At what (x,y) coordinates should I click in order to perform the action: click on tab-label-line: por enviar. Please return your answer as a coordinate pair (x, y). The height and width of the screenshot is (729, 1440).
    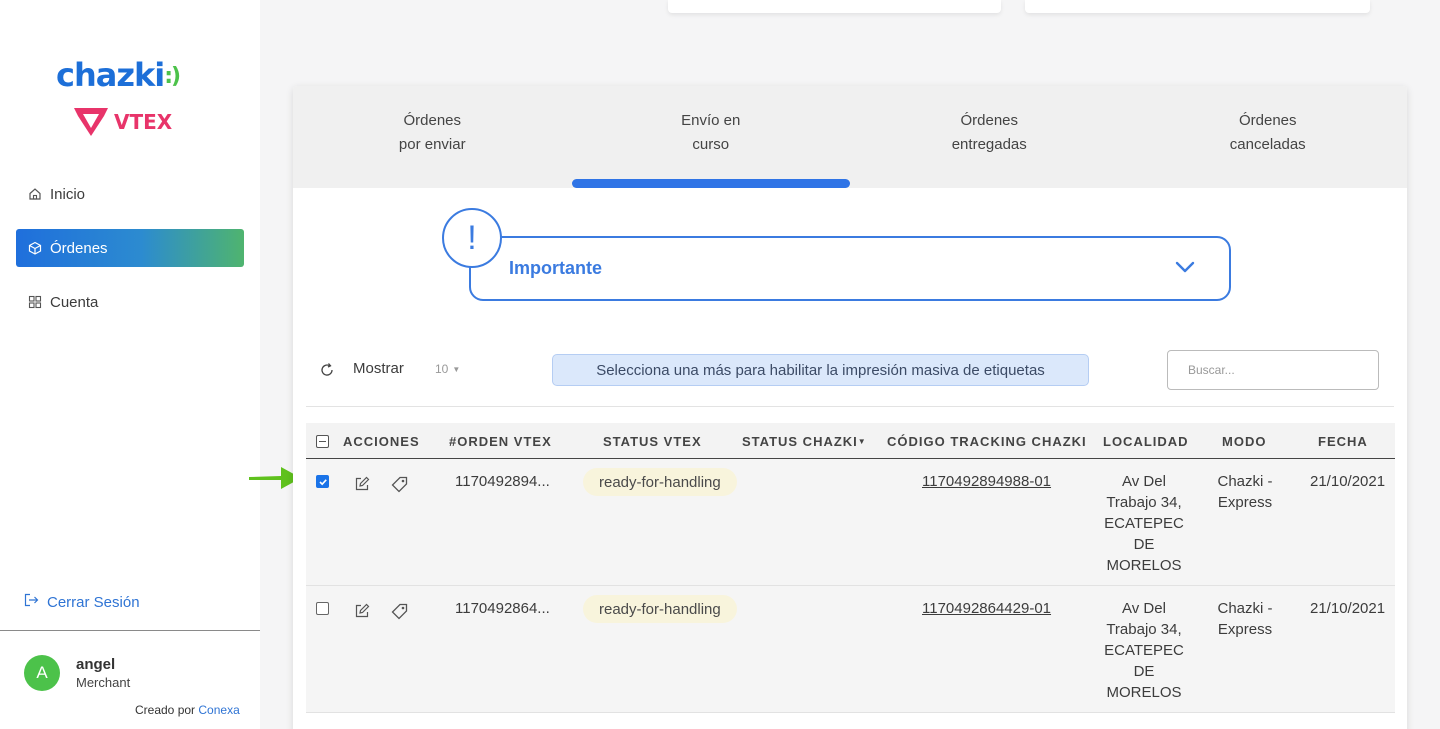
    Looking at the image, I should click on (432, 144).